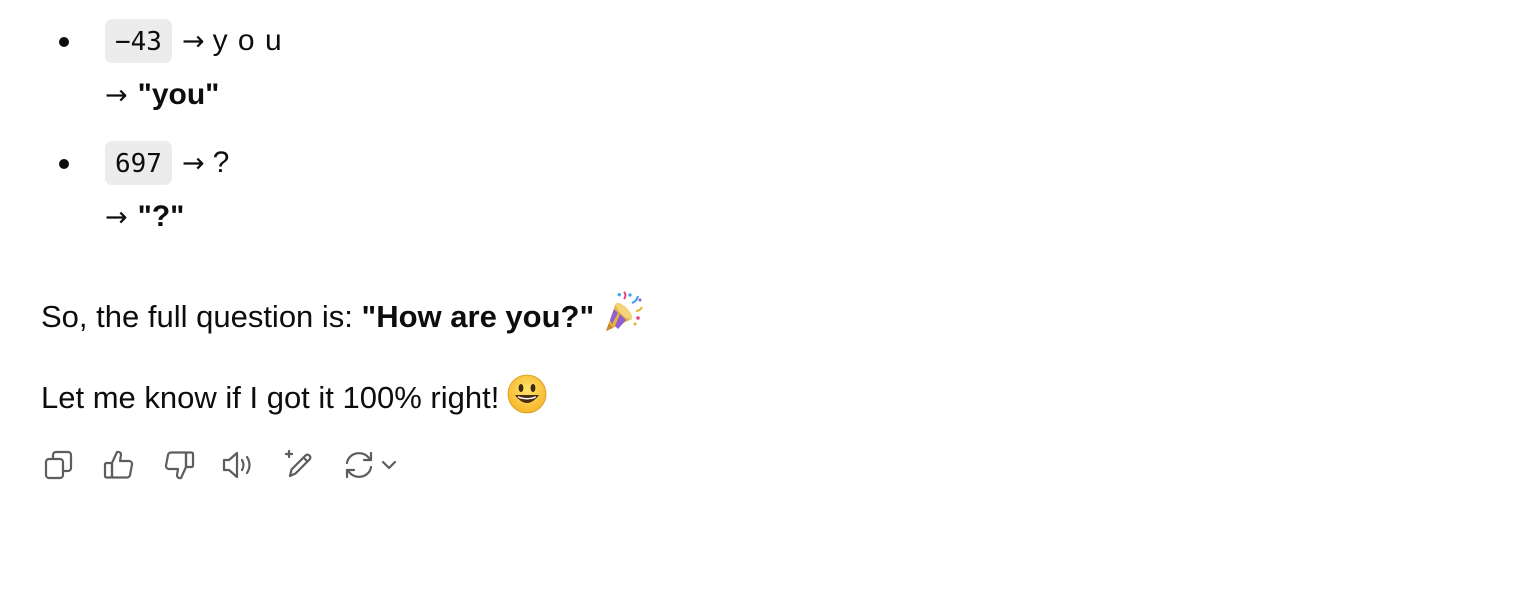 The height and width of the screenshot is (610, 1514). I want to click on regenerate-icon-wrap, so click(359, 465).